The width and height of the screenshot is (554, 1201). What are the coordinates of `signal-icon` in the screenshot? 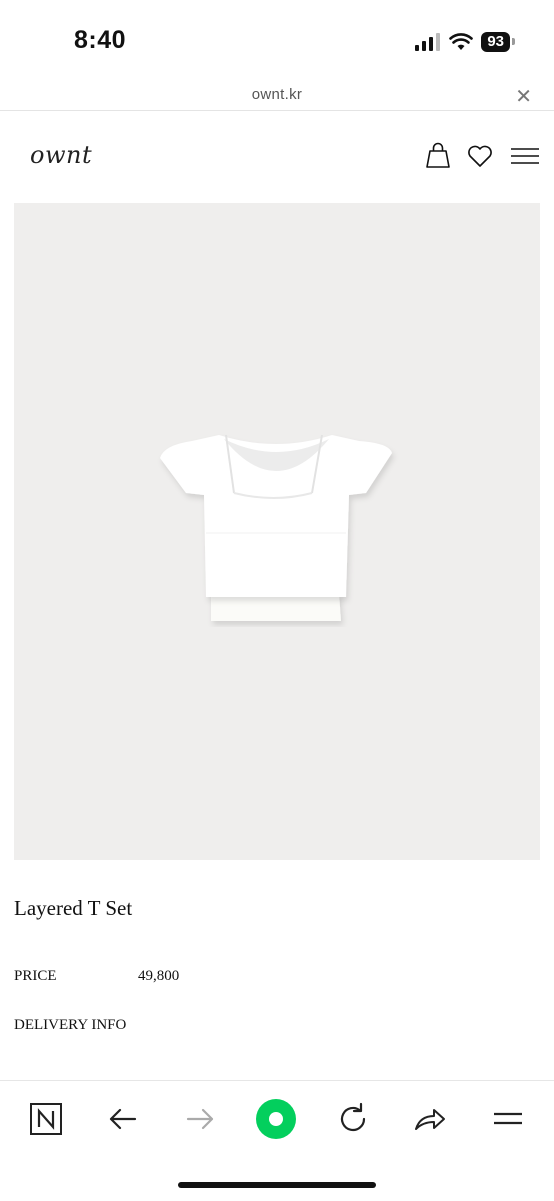 It's located at (428, 42).